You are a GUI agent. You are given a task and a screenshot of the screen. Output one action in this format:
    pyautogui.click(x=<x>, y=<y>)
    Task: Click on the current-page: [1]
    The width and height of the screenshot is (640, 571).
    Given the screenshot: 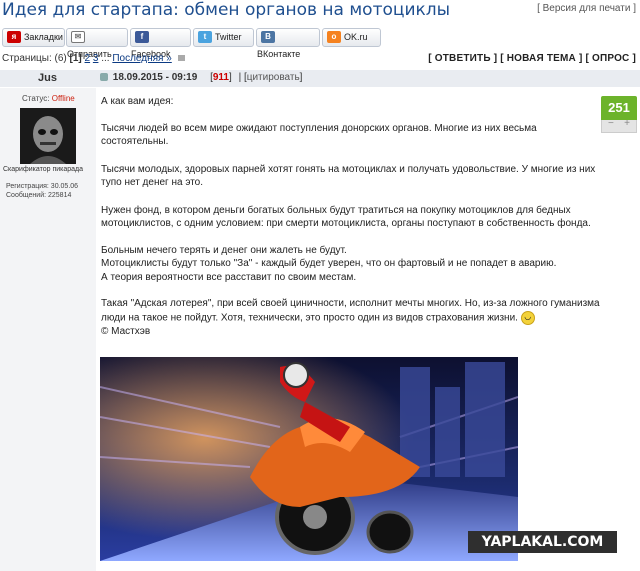 What is the action you would take?
    pyautogui.click(x=75, y=58)
    